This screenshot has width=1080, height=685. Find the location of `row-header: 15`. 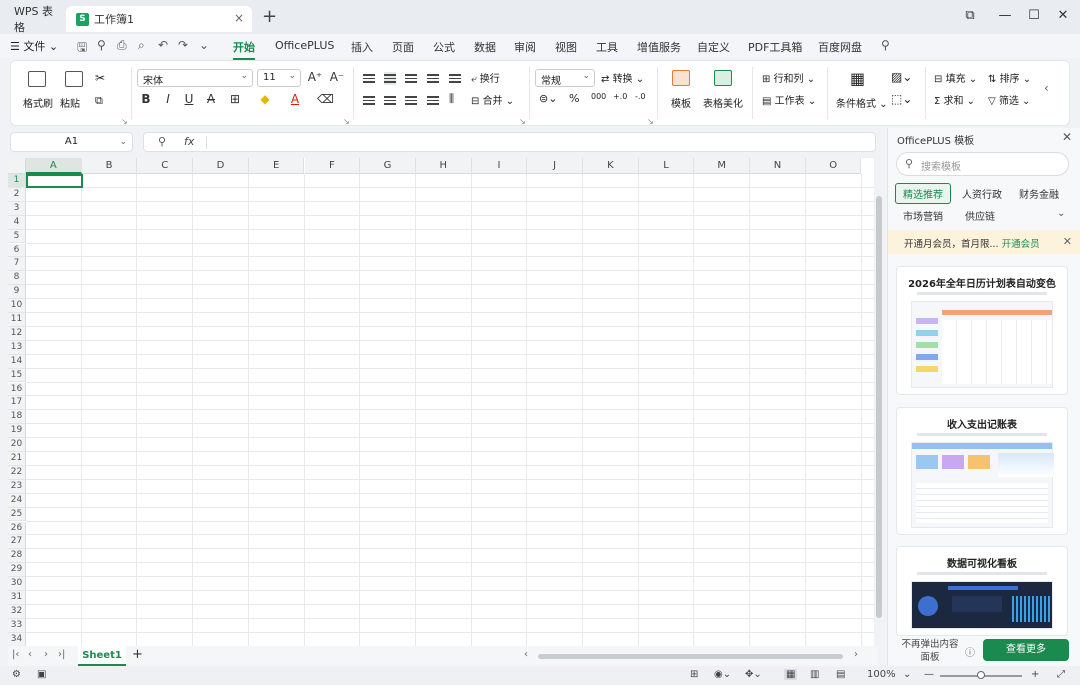

row-header: 15 is located at coordinates (17, 375).